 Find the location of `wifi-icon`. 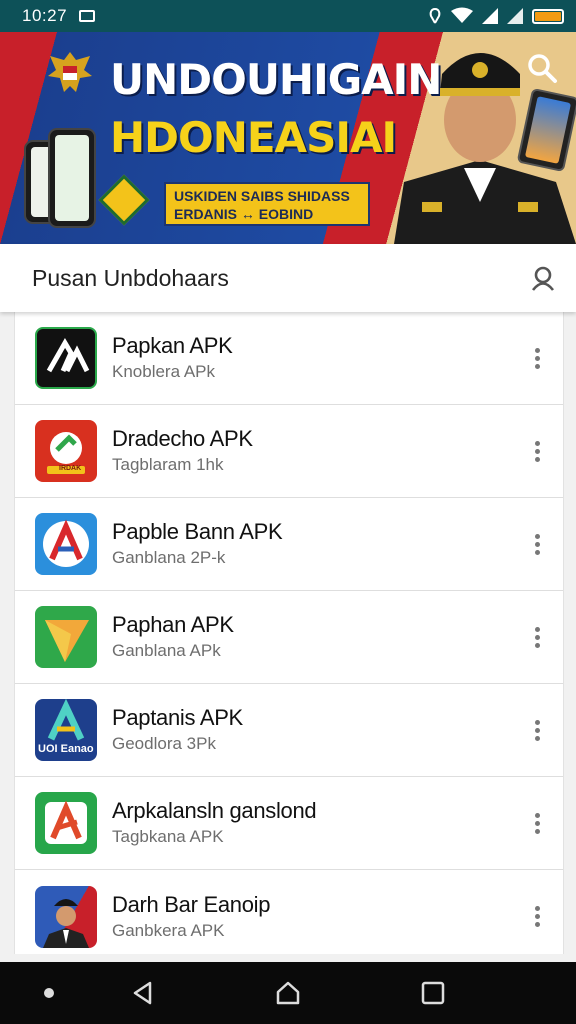

wifi-icon is located at coordinates (462, 15).